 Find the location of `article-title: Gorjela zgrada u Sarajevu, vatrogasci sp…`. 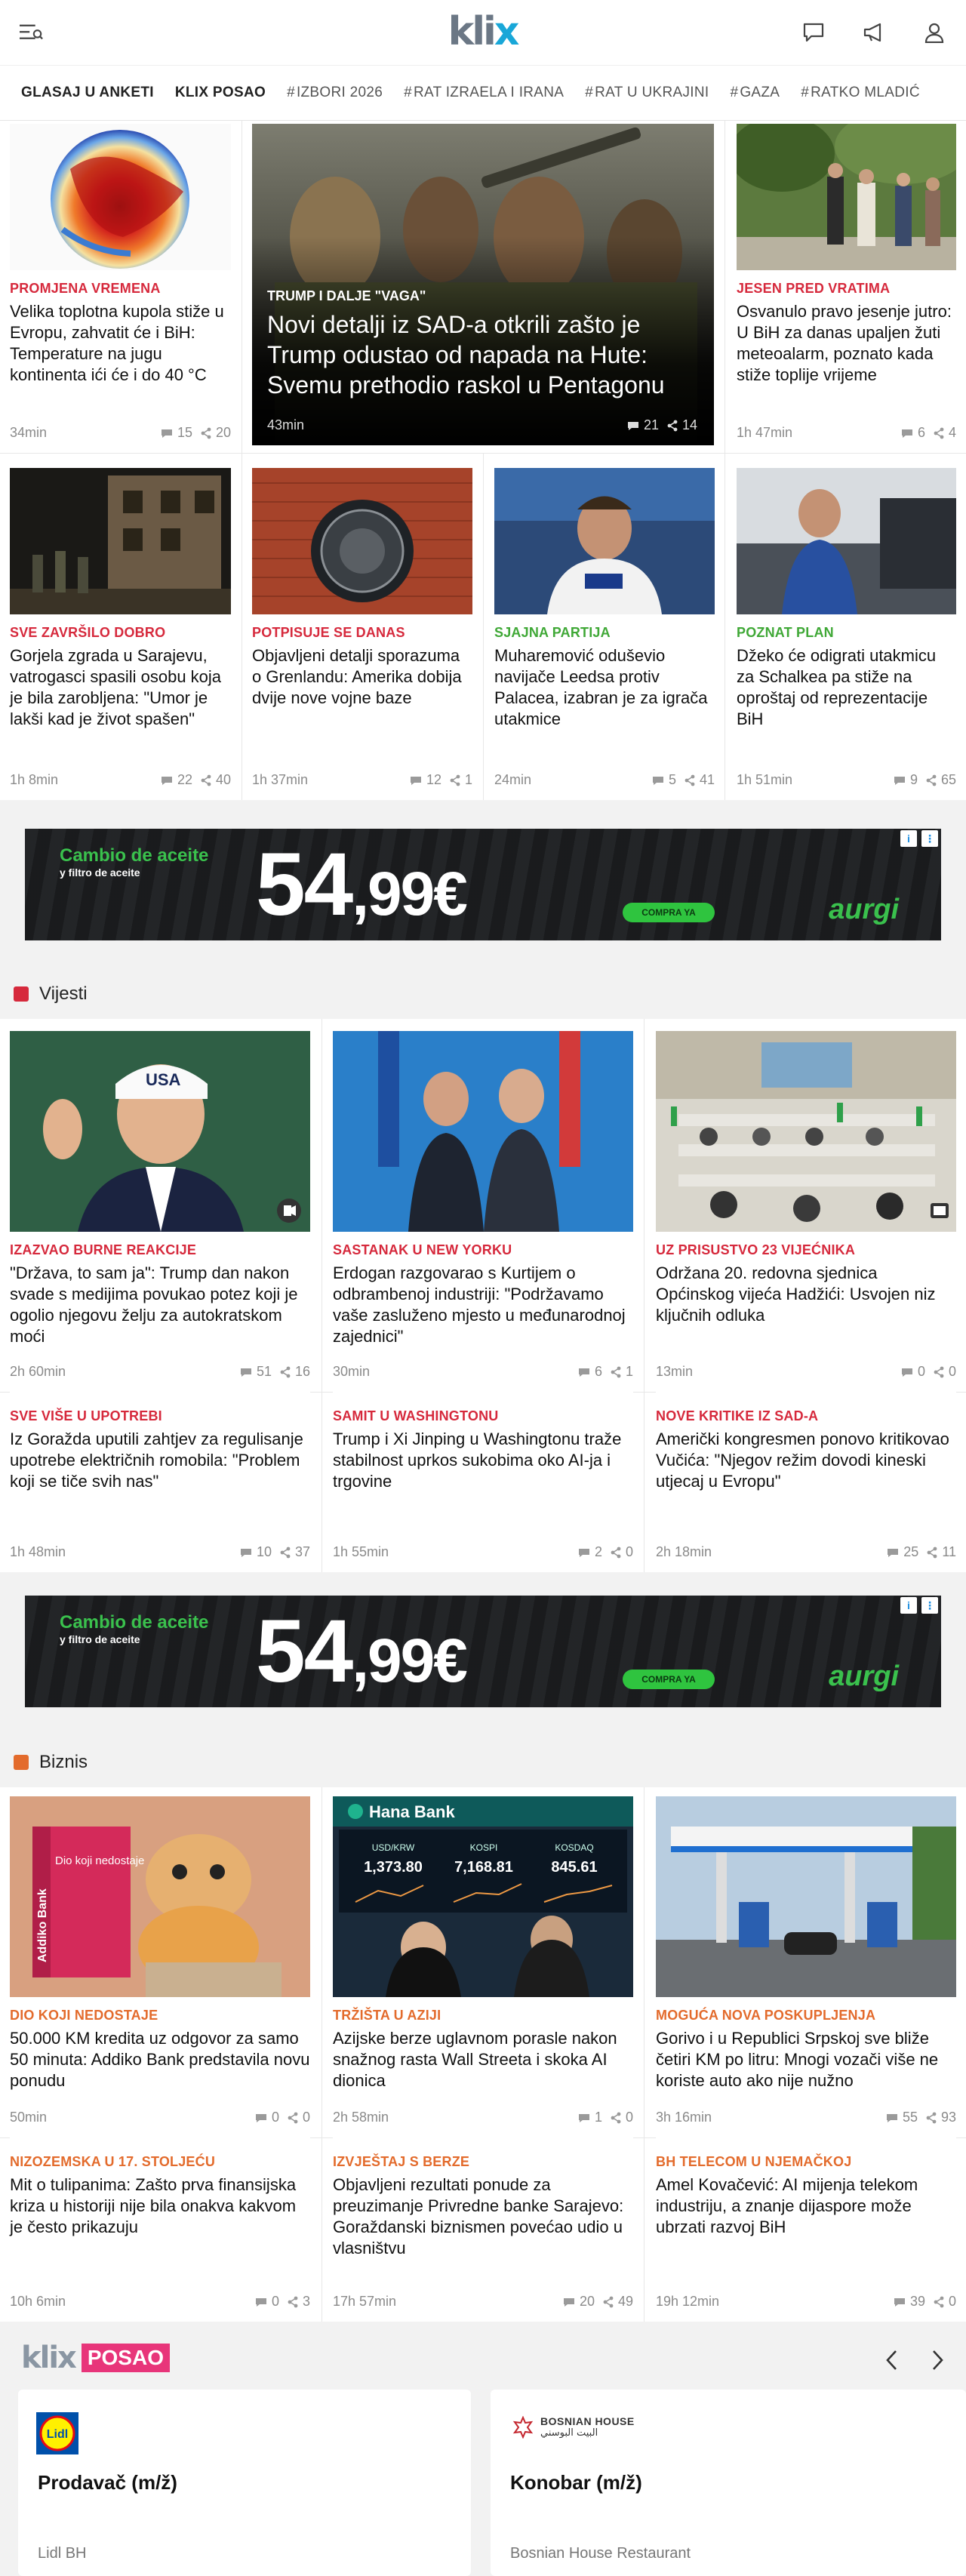

article-title: Gorjela zgrada u Sarajevu, vatrogasci sp… is located at coordinates (120, 687).